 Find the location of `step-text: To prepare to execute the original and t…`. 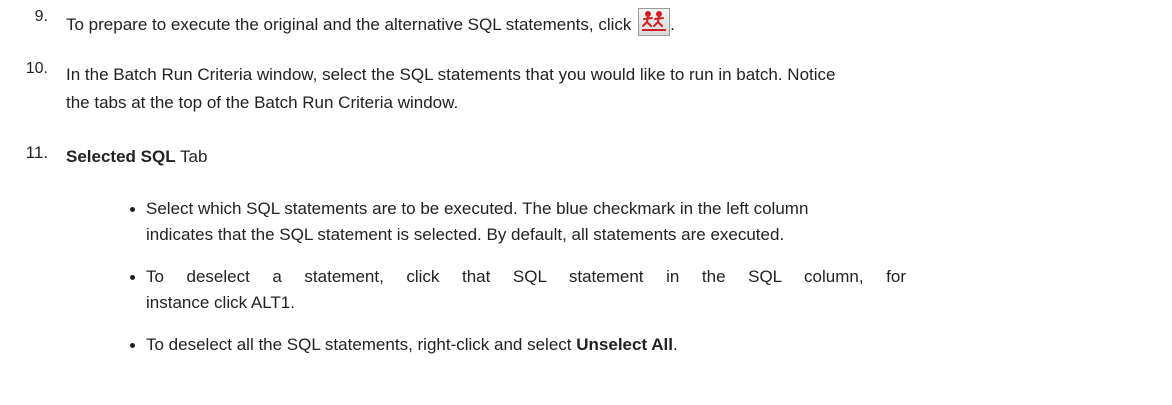

step-text: To prepare to execute the original and t… is located at coordinates (609, 23).